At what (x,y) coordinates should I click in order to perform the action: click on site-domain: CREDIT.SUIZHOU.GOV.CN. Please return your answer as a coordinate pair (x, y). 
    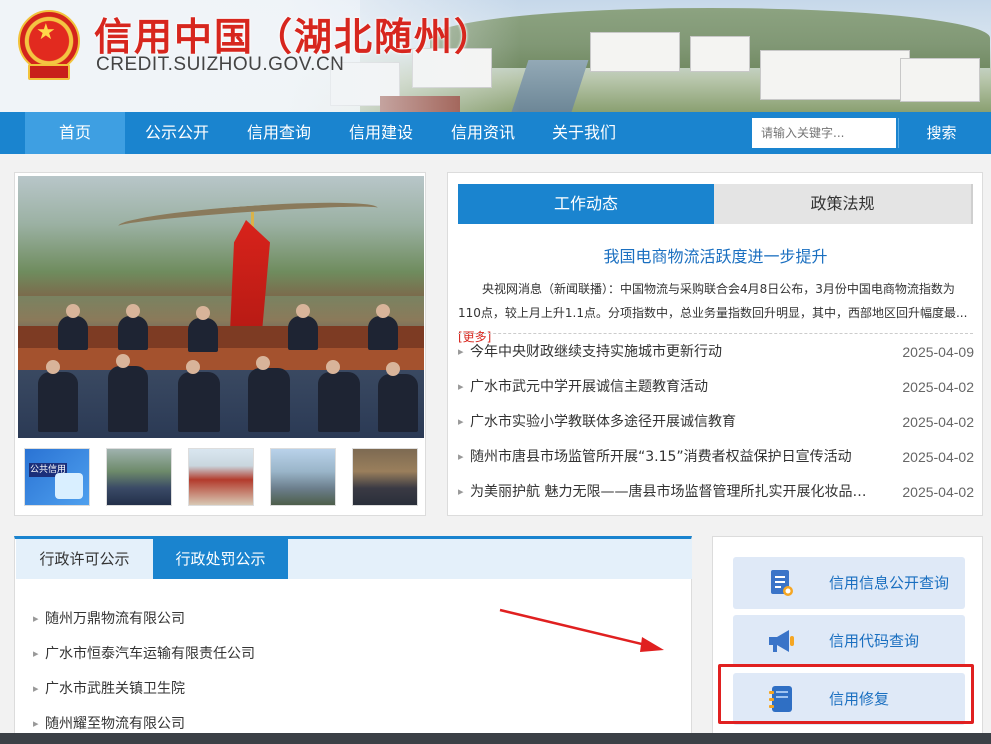
    Looking at the image, I should click on (220, 64).